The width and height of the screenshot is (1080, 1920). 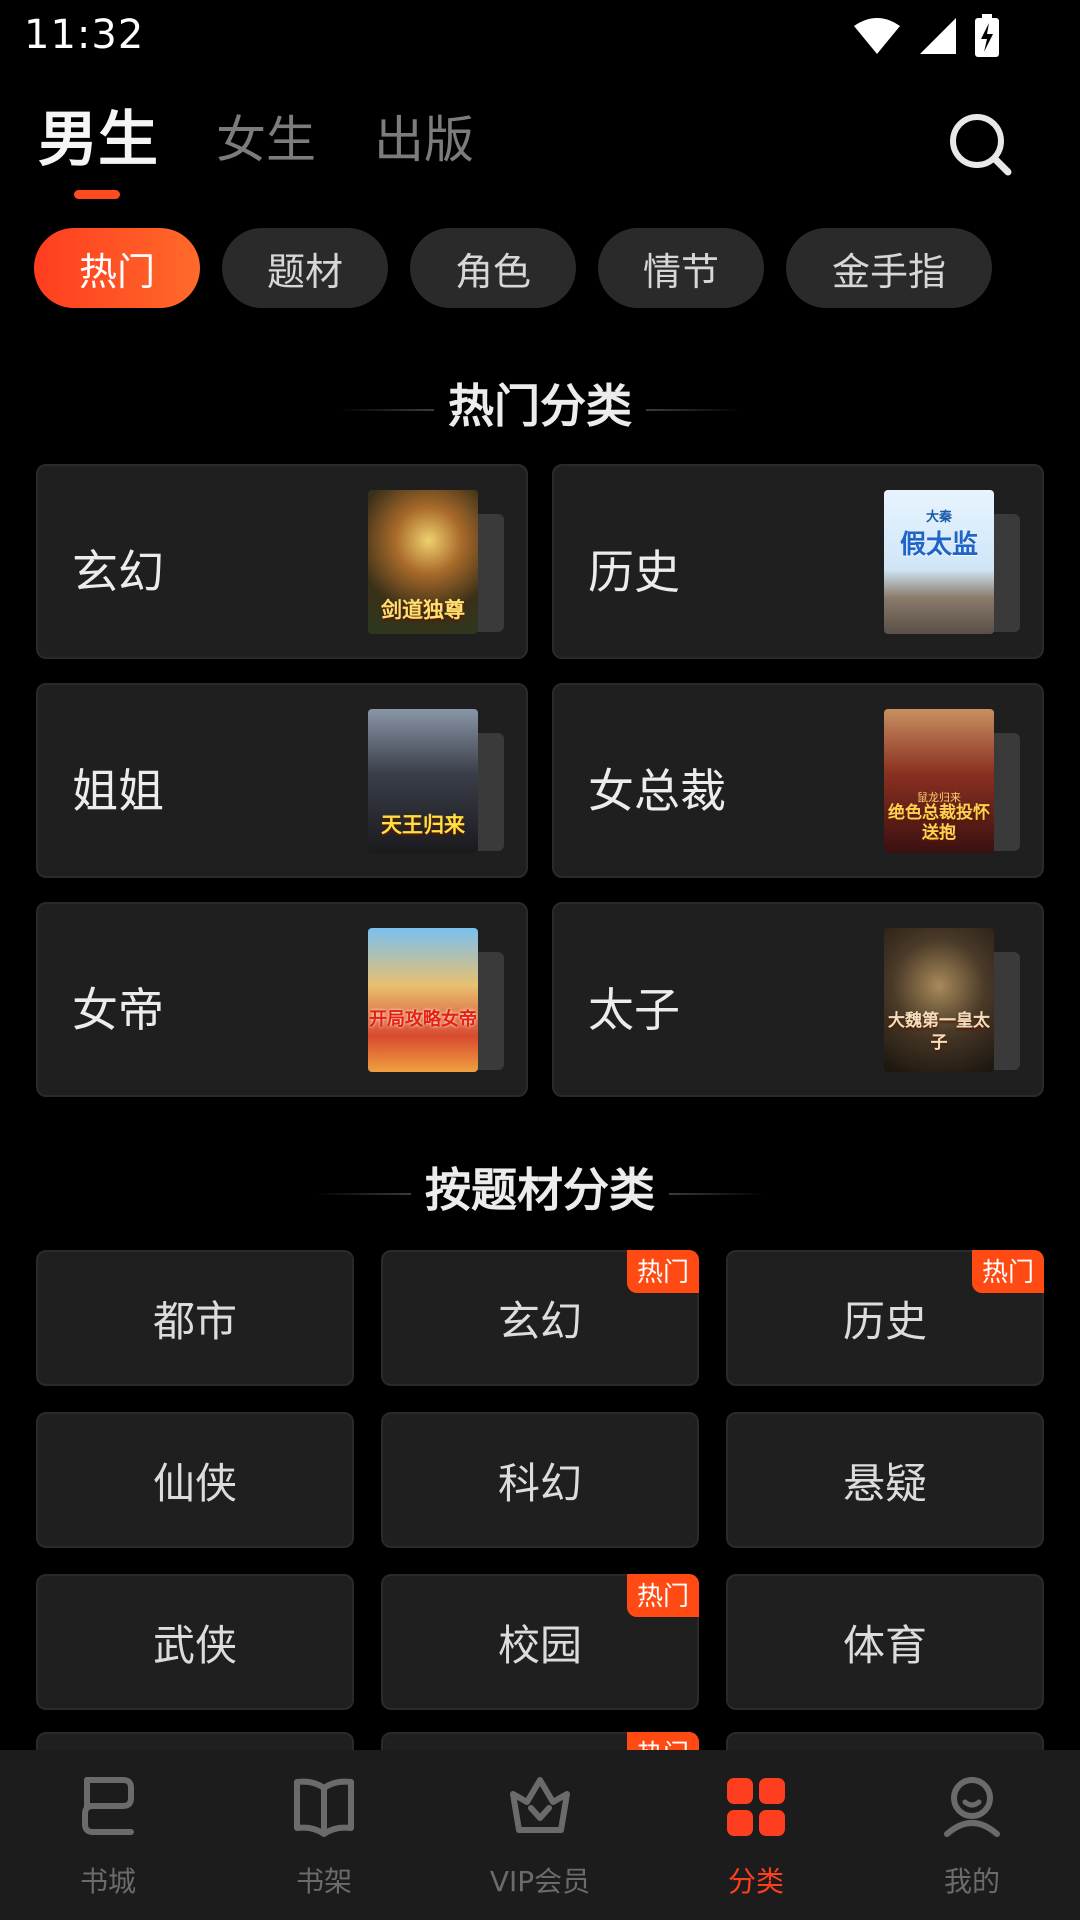 I want to click on nav-profile: 我的, so click(x=972, y=1835).